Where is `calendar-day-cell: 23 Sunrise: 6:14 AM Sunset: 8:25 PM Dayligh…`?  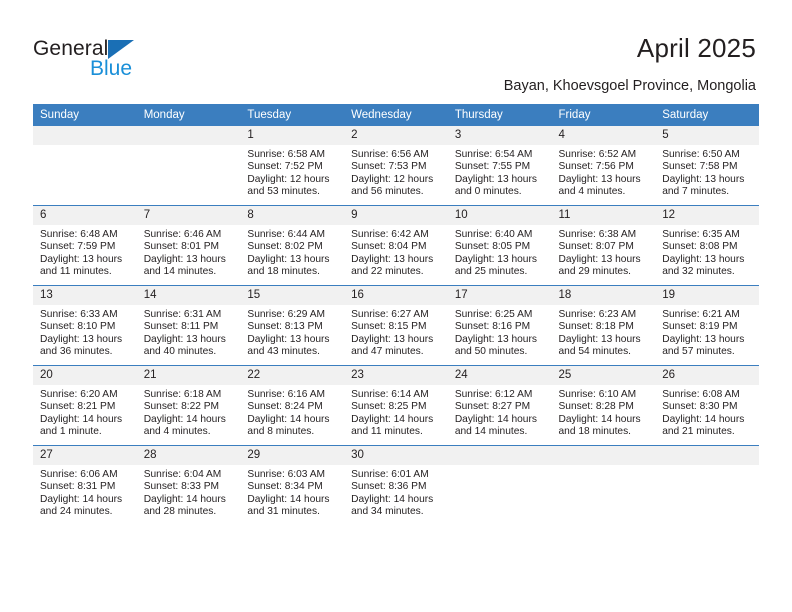
calendar-day-cell: 23 Sunrise: 6:14 AM Sunset: 8:25 PM Dayligh… is located at coordinates (396, 405).